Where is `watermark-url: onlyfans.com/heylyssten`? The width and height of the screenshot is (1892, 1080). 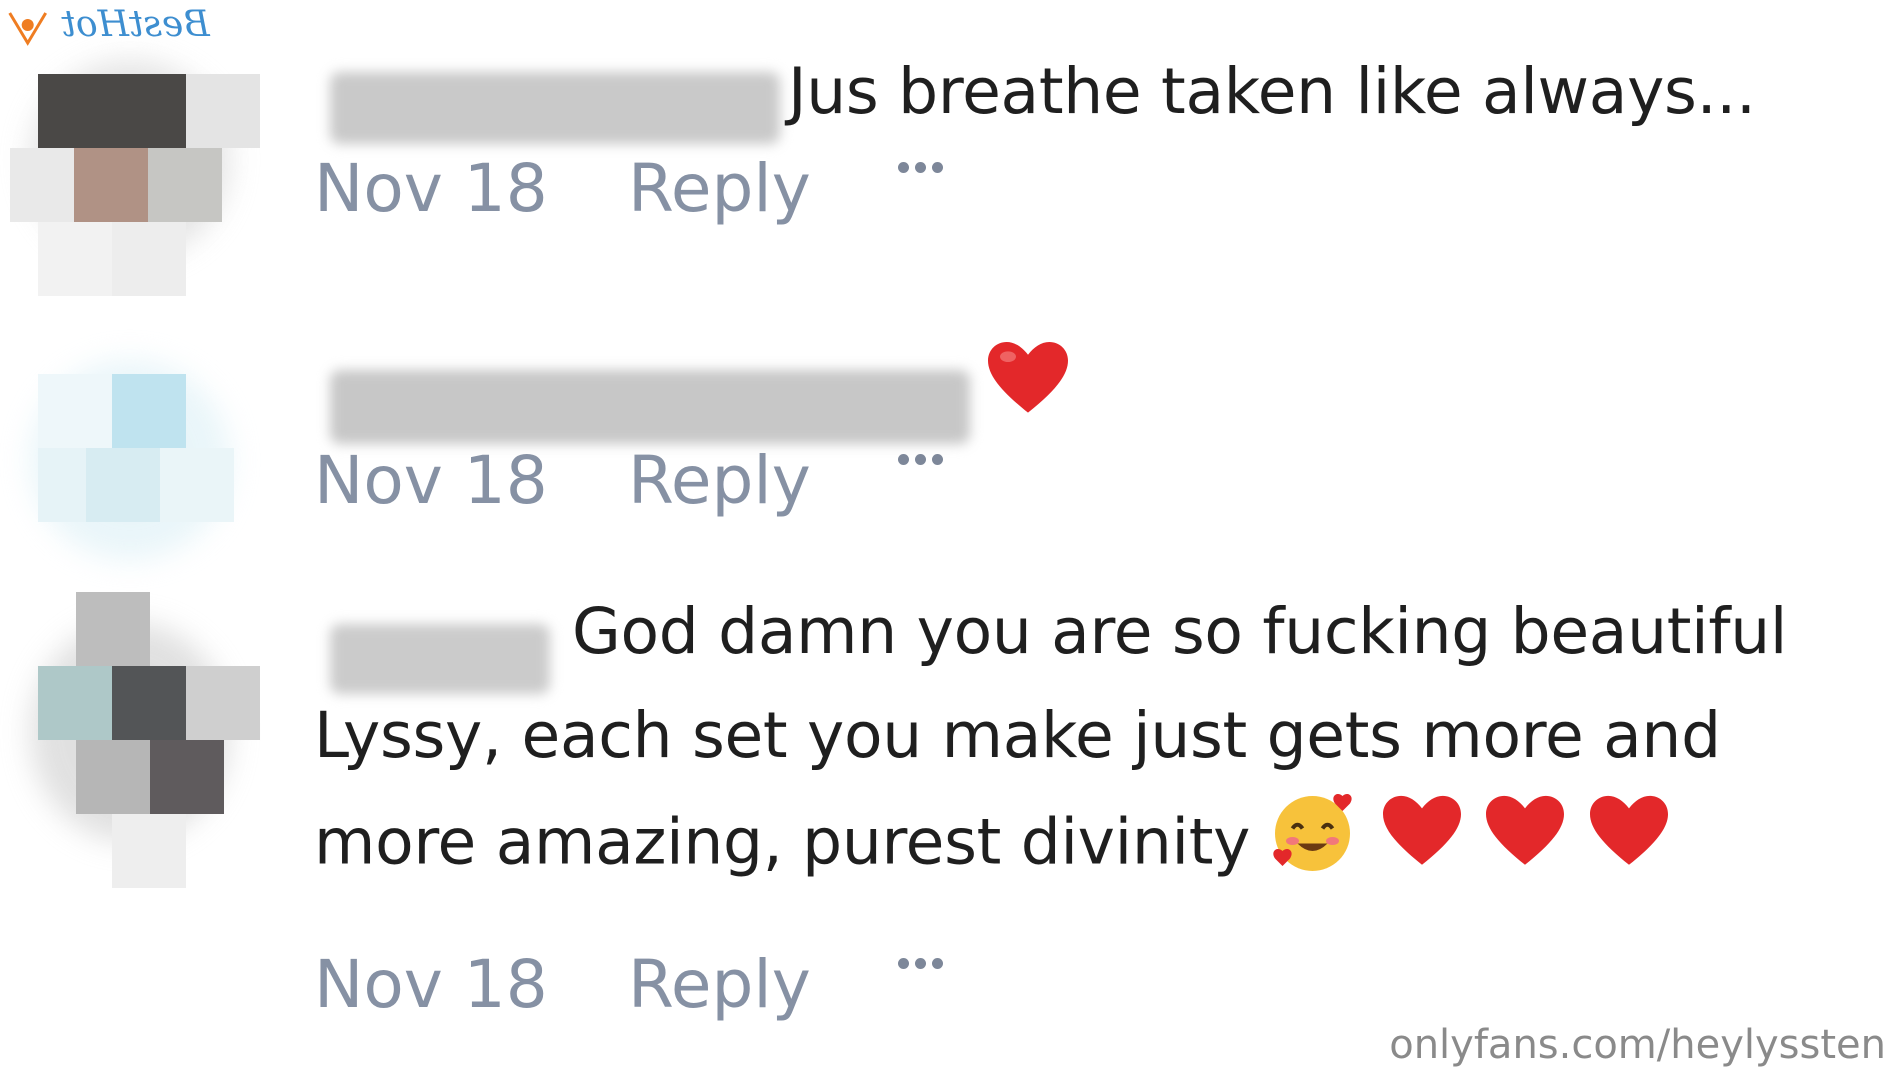 watermark-url: onlyfans.com/heylyssten is located at coordinates (1637, 1045).